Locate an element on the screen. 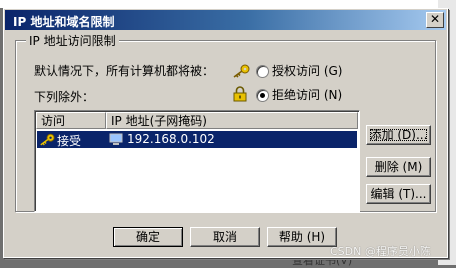 This screenshot has width=456, height=268. column-header-ip-address: IP 地址(子网掩码) is located at coordinates (232, 120).